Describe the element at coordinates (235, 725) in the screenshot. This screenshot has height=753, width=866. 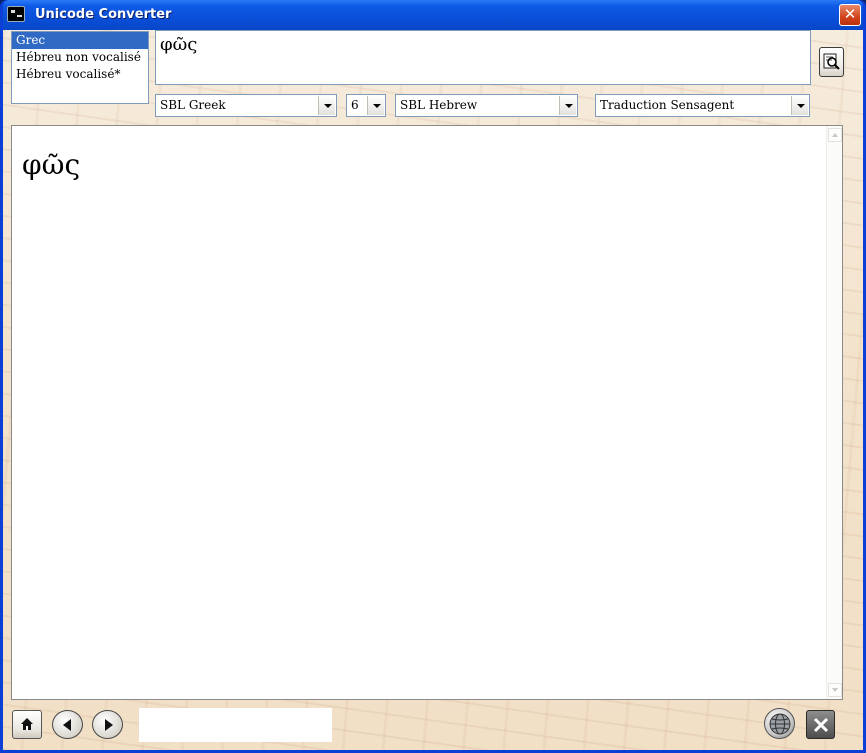
I see `status-field` at that location.